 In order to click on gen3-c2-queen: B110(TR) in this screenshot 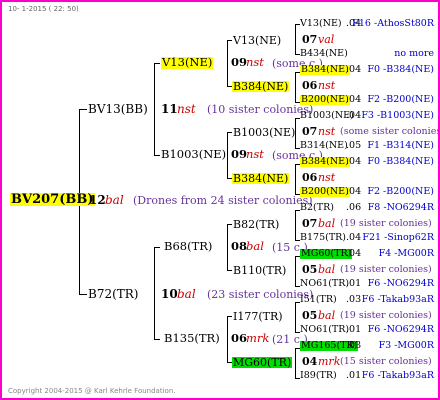, I will do `click(259, 270)`.